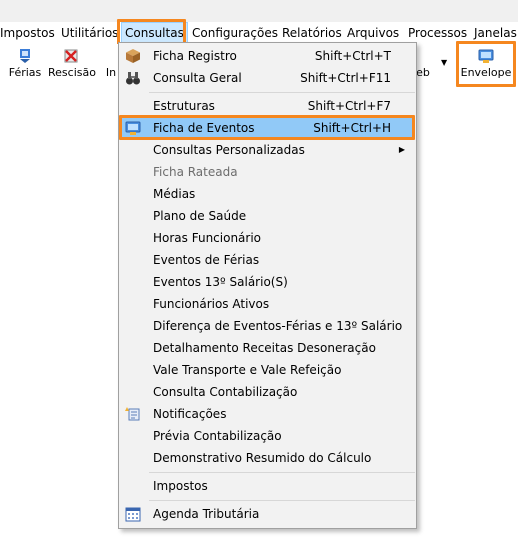 Image resolution: width=518 pixels, height=555 pixels. What do you see at coordinates (133, 128) in the screenshot?
I see `computer-icon` at bounding box center [133, 128].